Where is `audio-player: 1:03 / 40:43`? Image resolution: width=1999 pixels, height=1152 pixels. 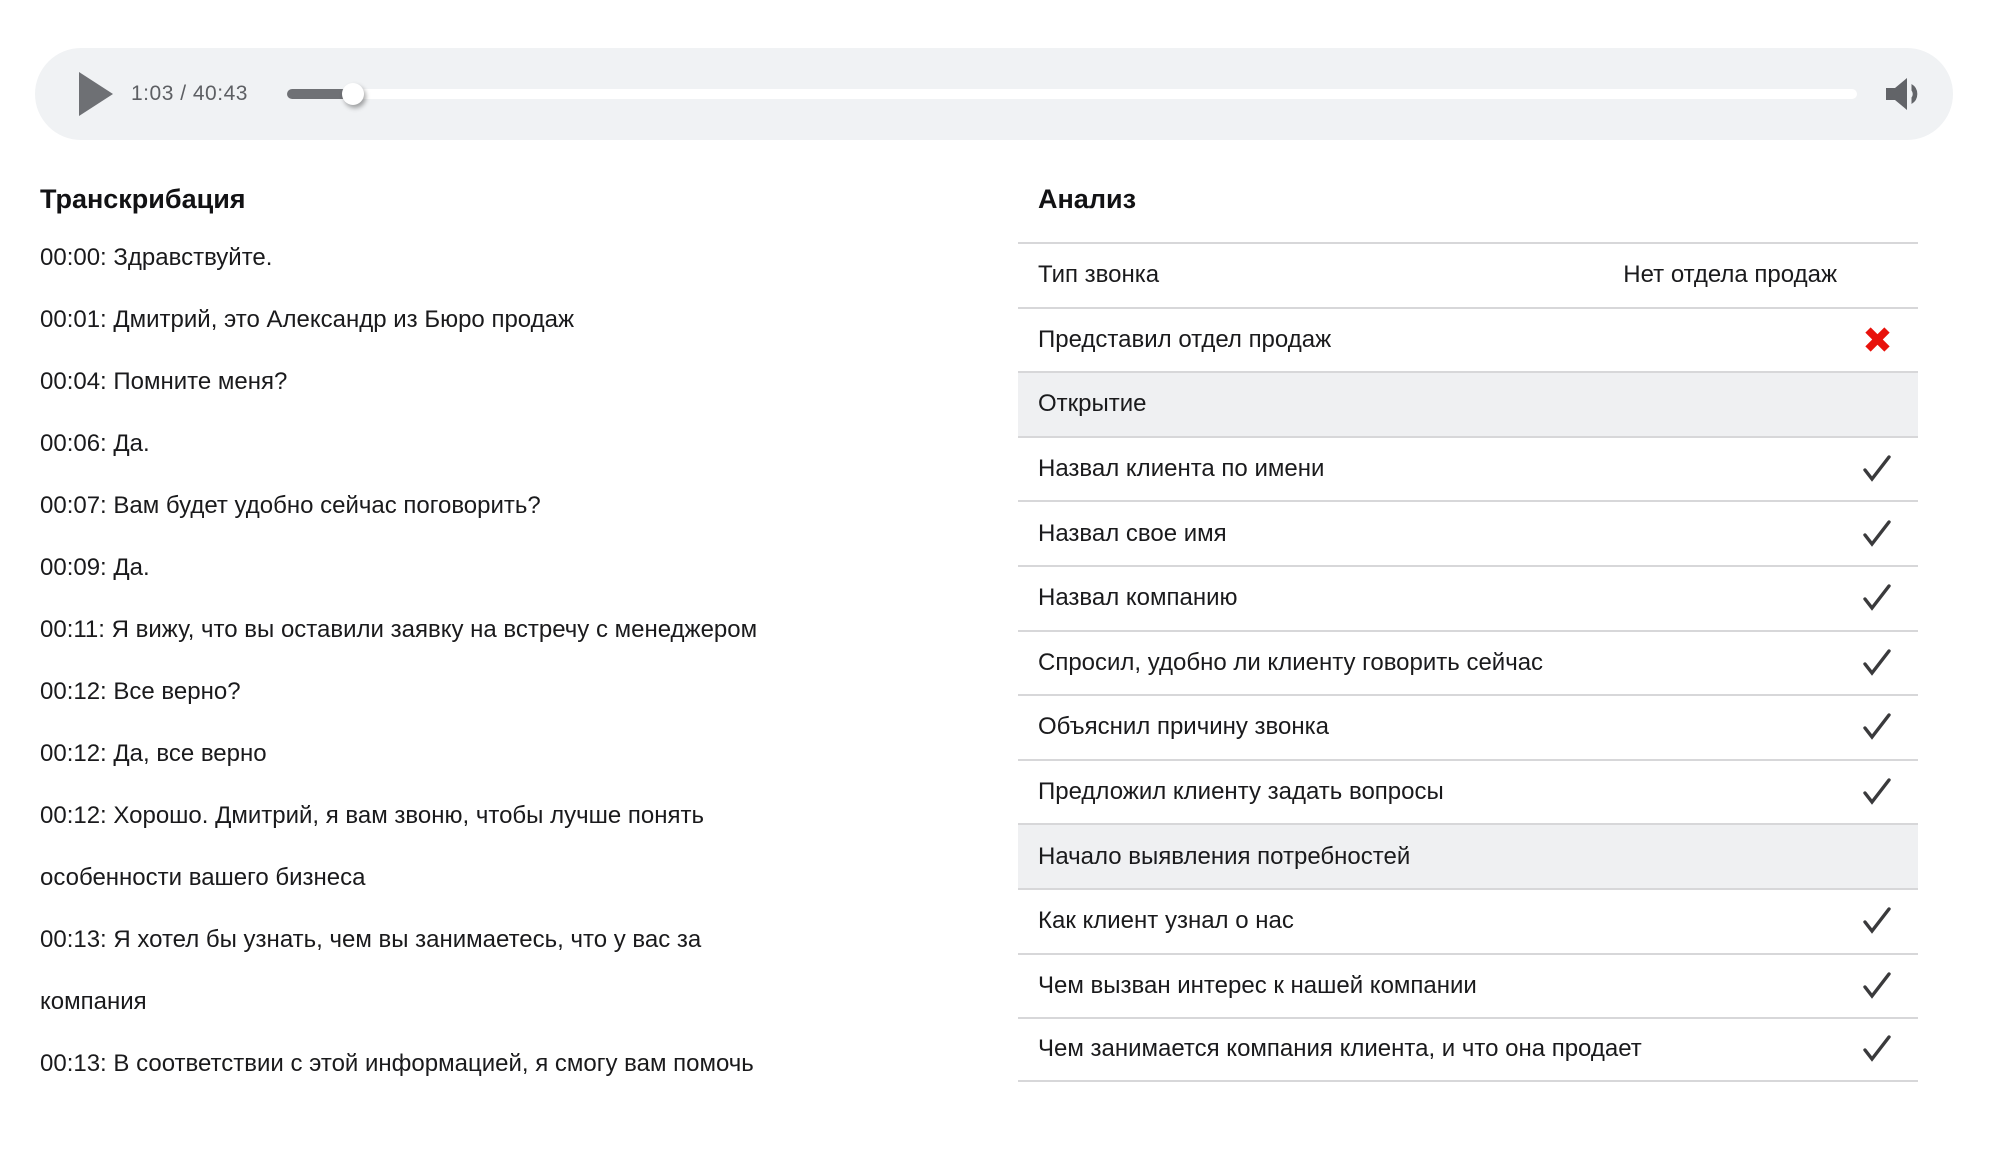
audio-player: 1:03 / 40:43 is located at coordinates (994, 94).